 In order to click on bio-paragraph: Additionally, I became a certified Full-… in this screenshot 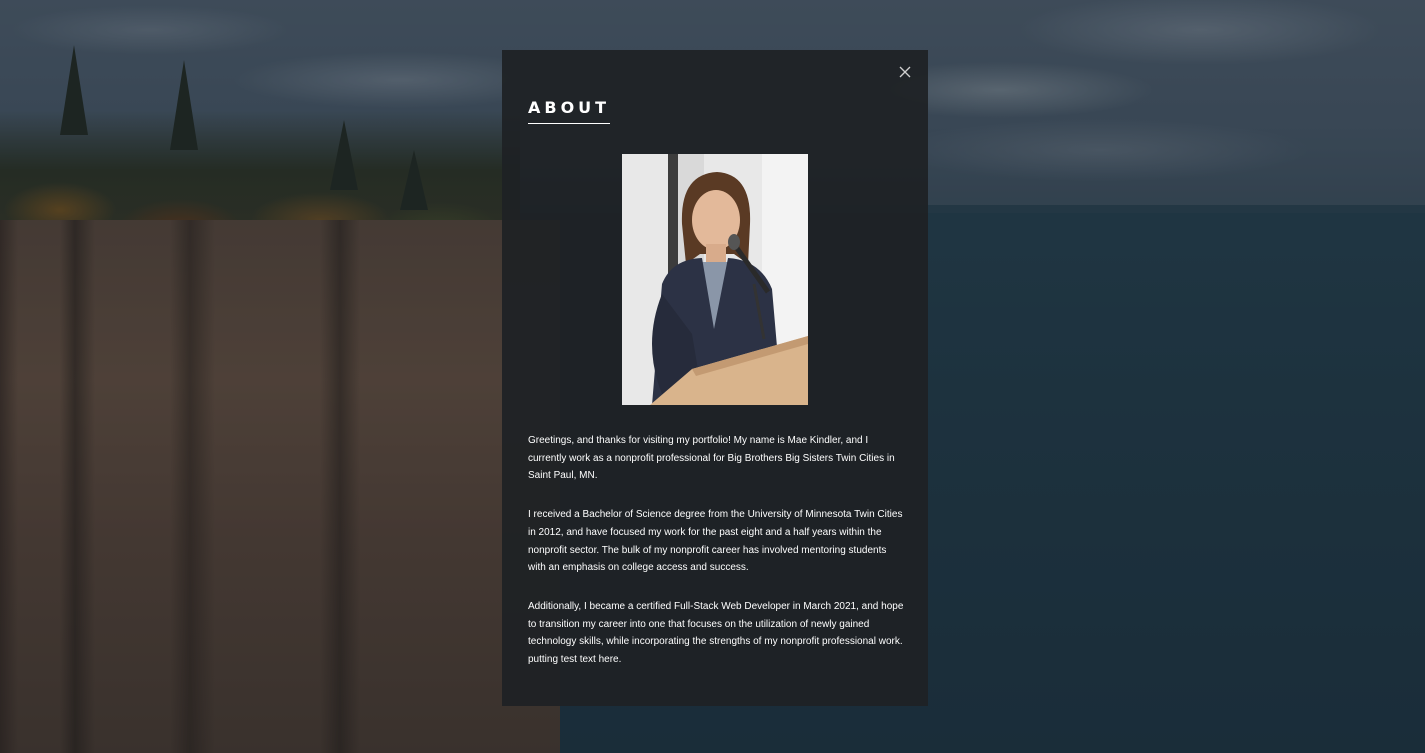, I will do `click(716, 633)`.